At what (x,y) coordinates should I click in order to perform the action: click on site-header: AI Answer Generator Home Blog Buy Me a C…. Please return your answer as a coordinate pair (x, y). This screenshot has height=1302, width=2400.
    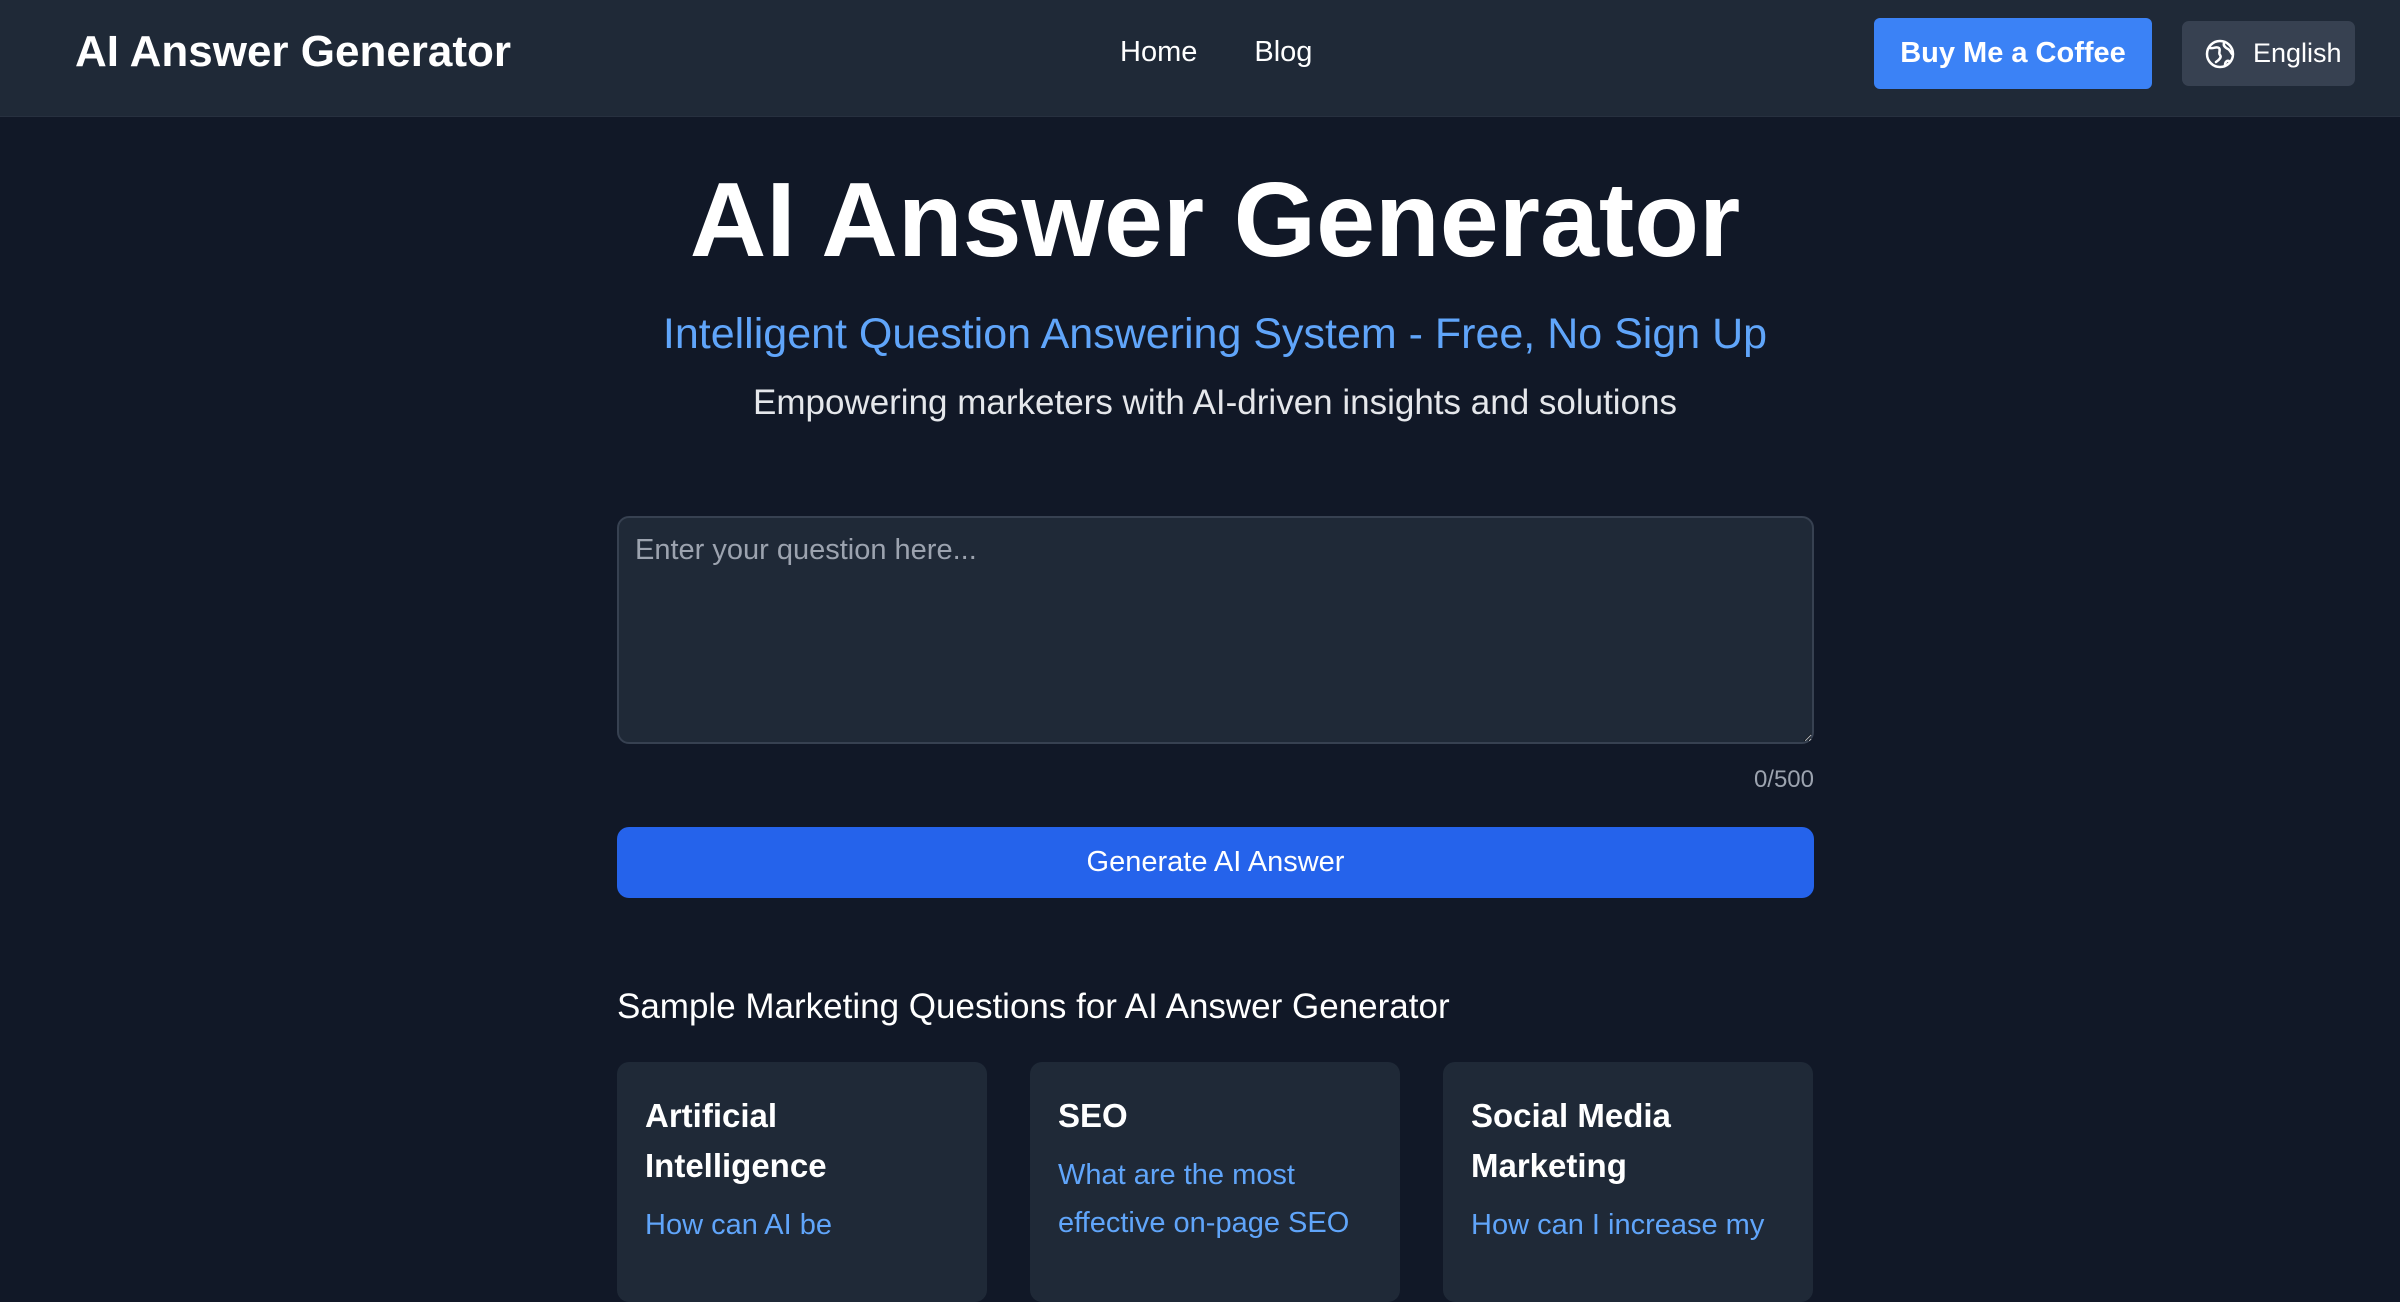
    Looking at the image, I should click on (1200, 58).